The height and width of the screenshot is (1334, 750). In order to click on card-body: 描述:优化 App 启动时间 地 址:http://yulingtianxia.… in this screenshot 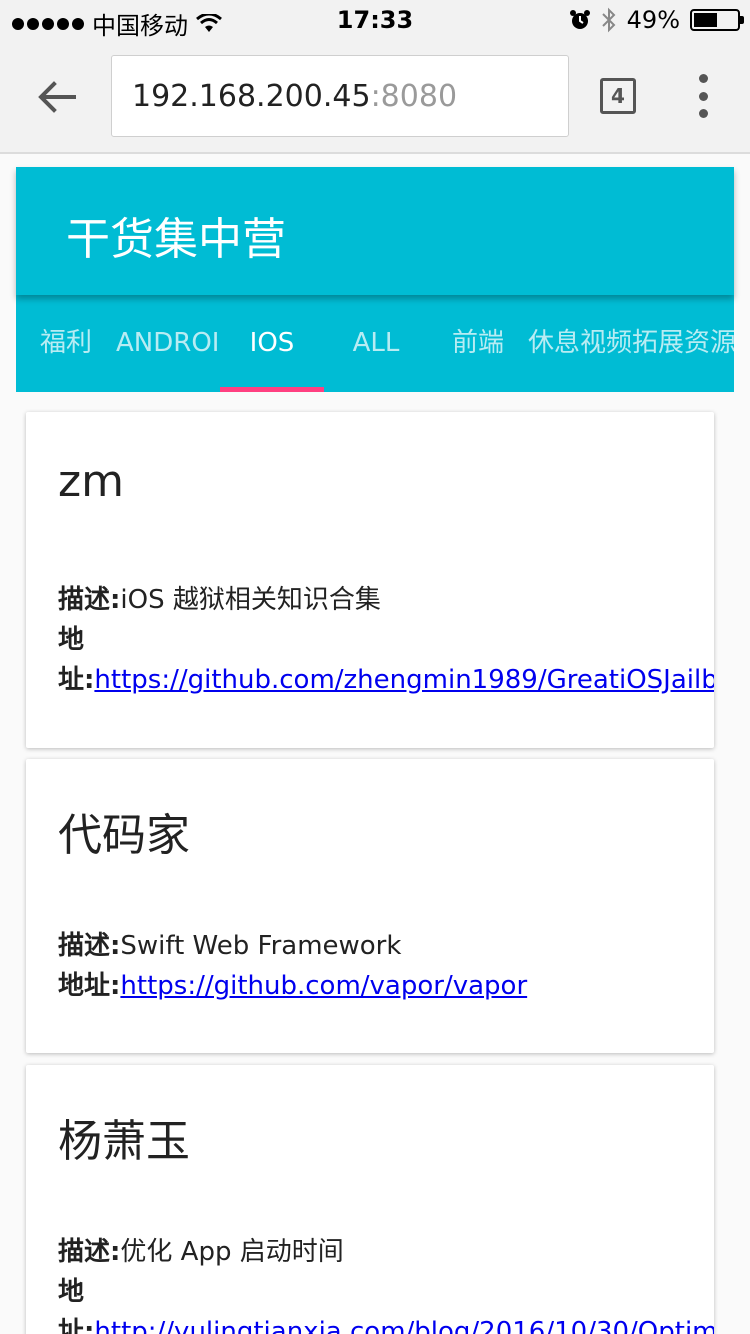, I will do `click(386, 1283)`.